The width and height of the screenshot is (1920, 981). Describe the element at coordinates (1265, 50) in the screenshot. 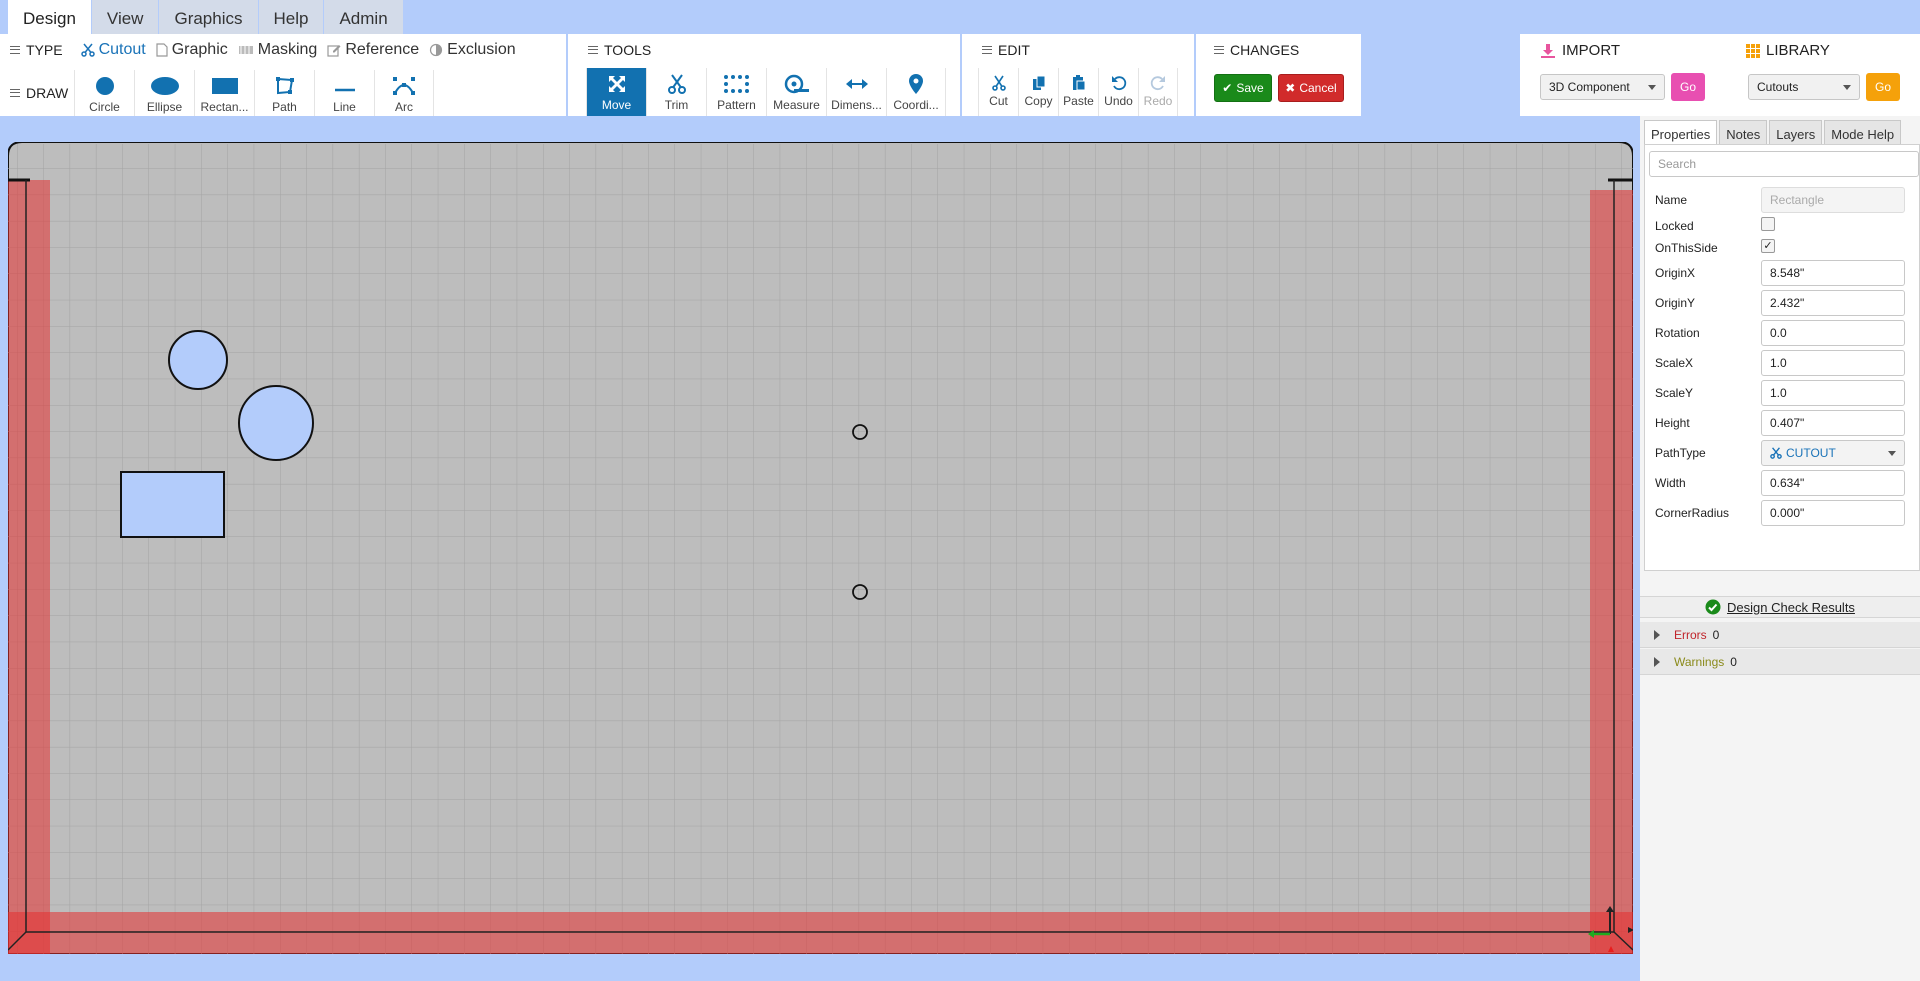

I see `changes-title: CHANGES` at that location.